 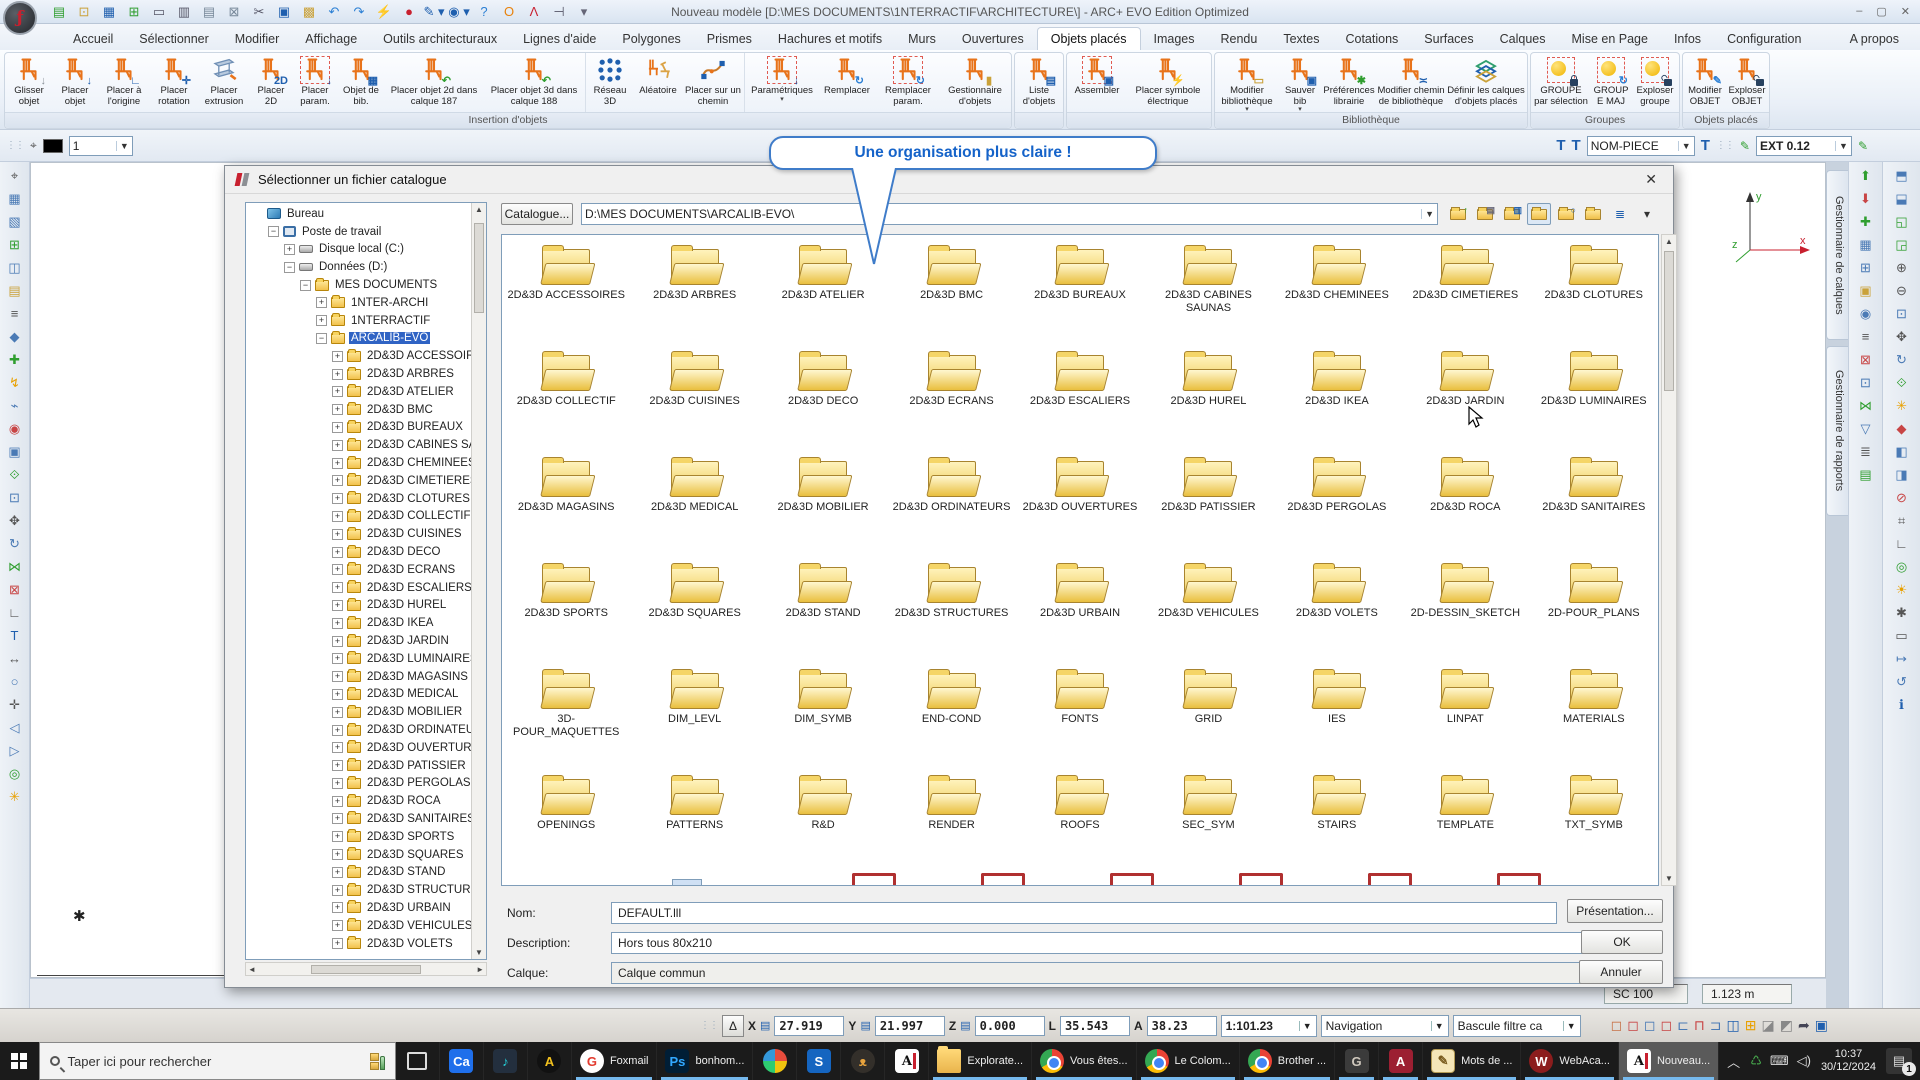 What do you see at coordinates (1458, 214) in the screenshot?
I see `up-one-level-icon: ↑` at bounding box center [1458, 214].